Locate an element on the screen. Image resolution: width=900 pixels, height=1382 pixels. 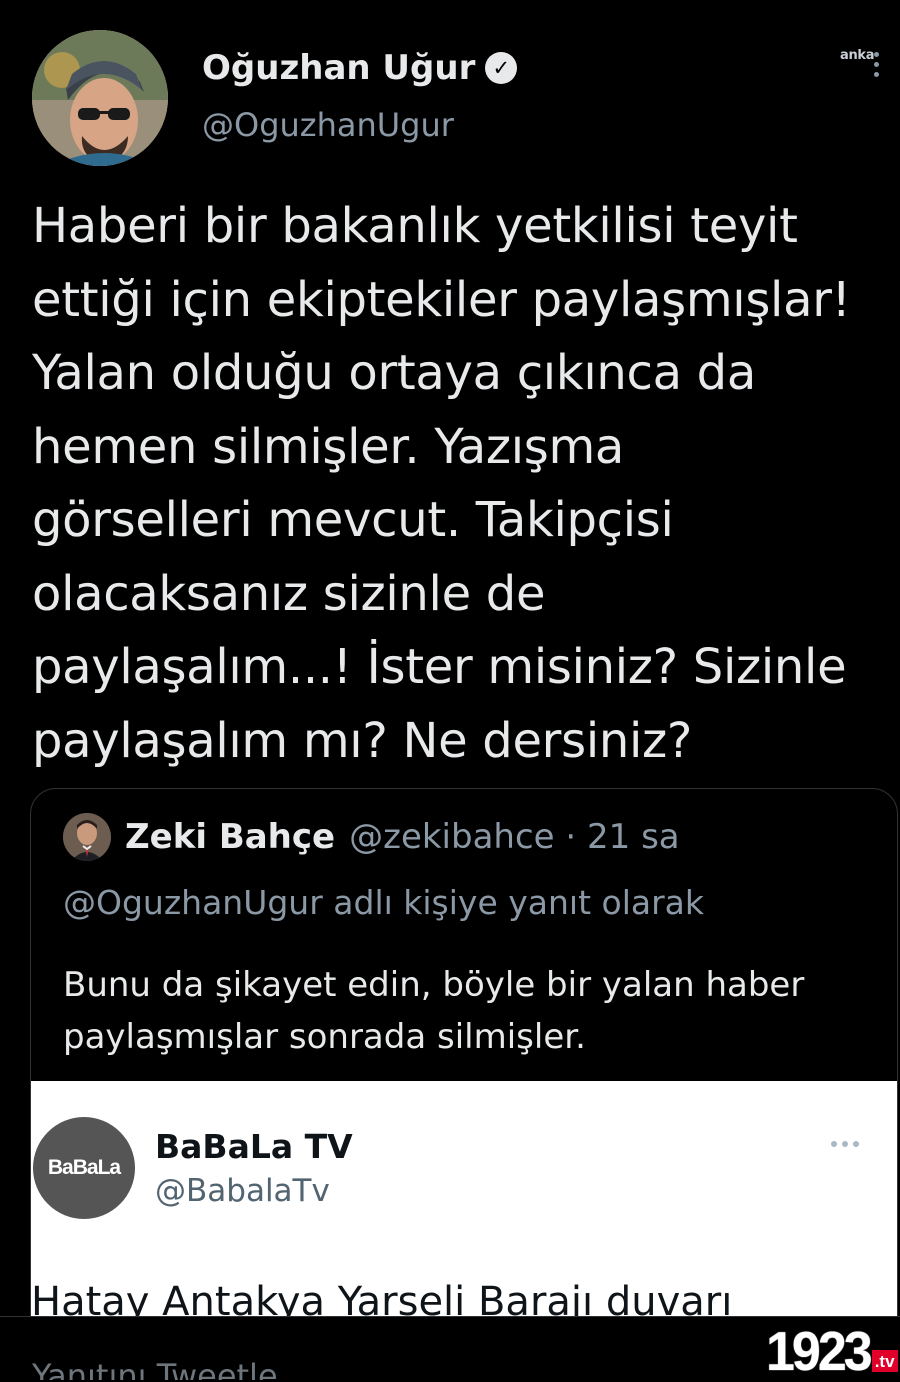
babala-logo-text: BaBaLa is located at coordinates (84, 1167).